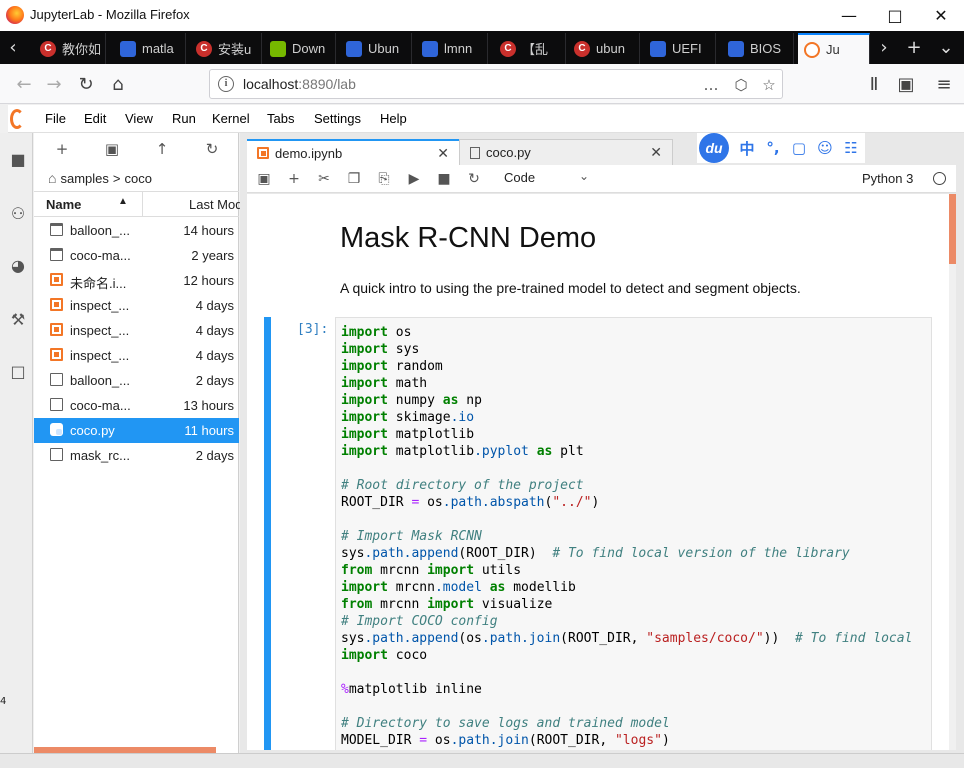 This screenshot has height=768, width=964. I want to click on new-folder-icon: ▣, so click(112, 149).